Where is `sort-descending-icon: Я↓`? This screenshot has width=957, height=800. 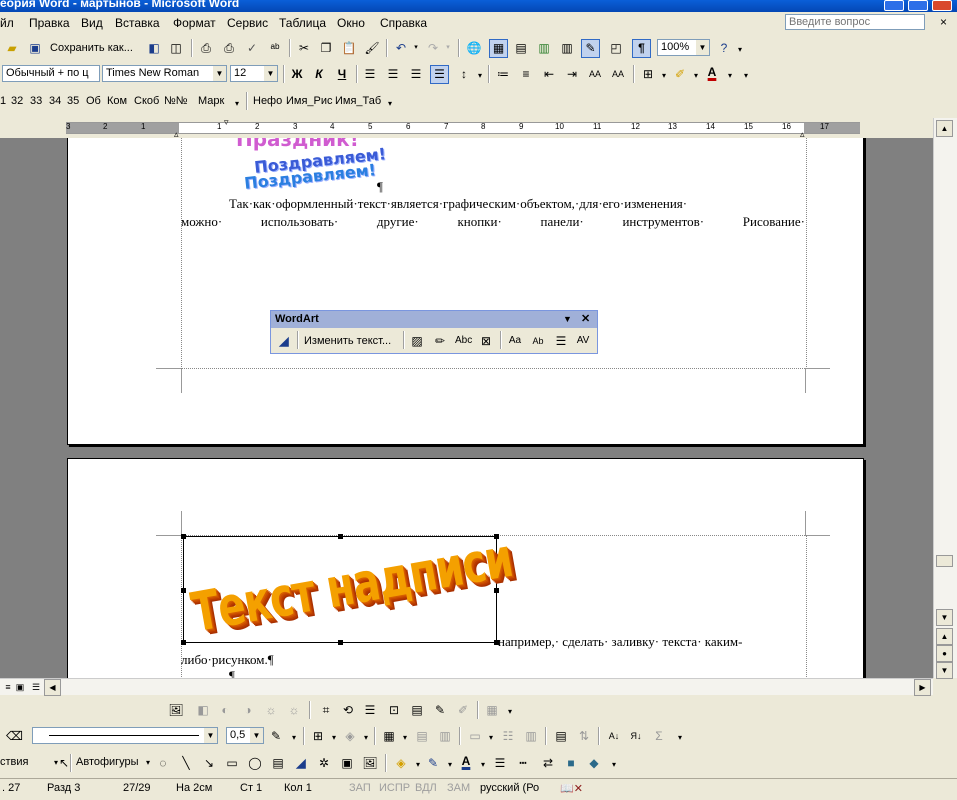 sort-descending-icon: Я↓ is located at coordinates (636, 736).